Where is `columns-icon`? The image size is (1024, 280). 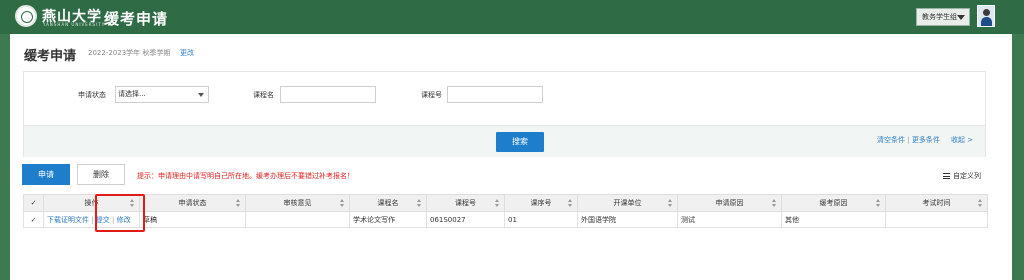 columns-icon is located at coordinates (946, 176).